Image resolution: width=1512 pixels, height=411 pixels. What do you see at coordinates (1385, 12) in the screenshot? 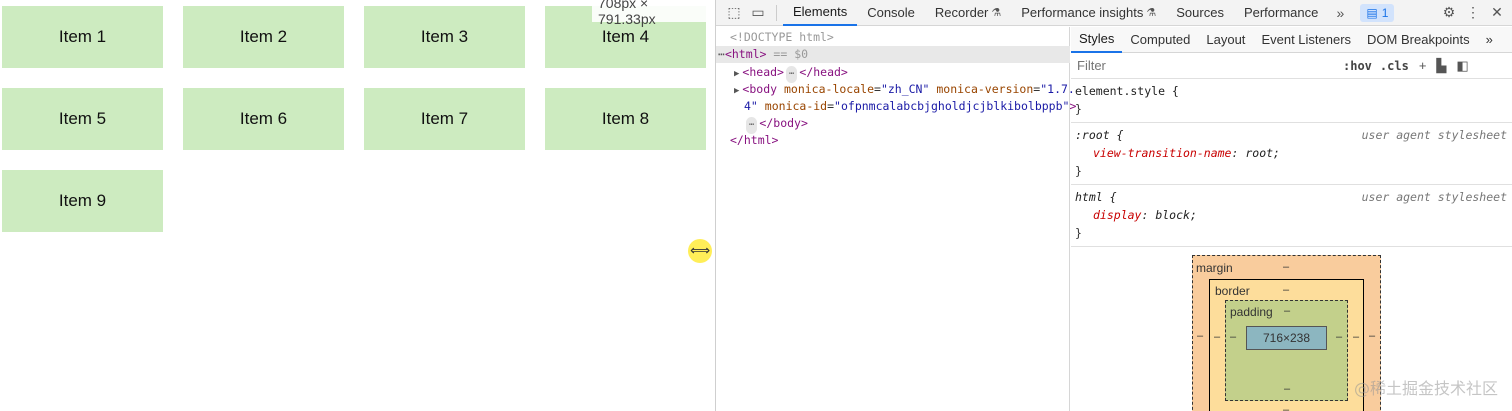
I see `issues-count: 1` at bounding box center [1385, 12].